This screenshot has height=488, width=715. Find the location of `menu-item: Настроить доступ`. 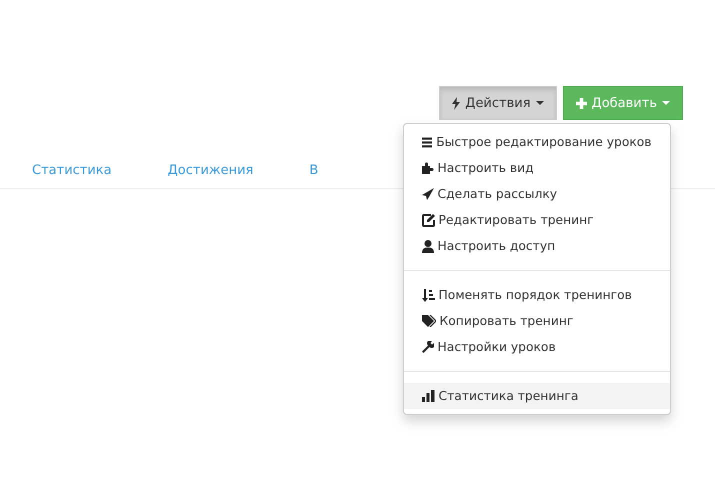

menu-item: Настроить доступ is located at coordinates (537, 246).